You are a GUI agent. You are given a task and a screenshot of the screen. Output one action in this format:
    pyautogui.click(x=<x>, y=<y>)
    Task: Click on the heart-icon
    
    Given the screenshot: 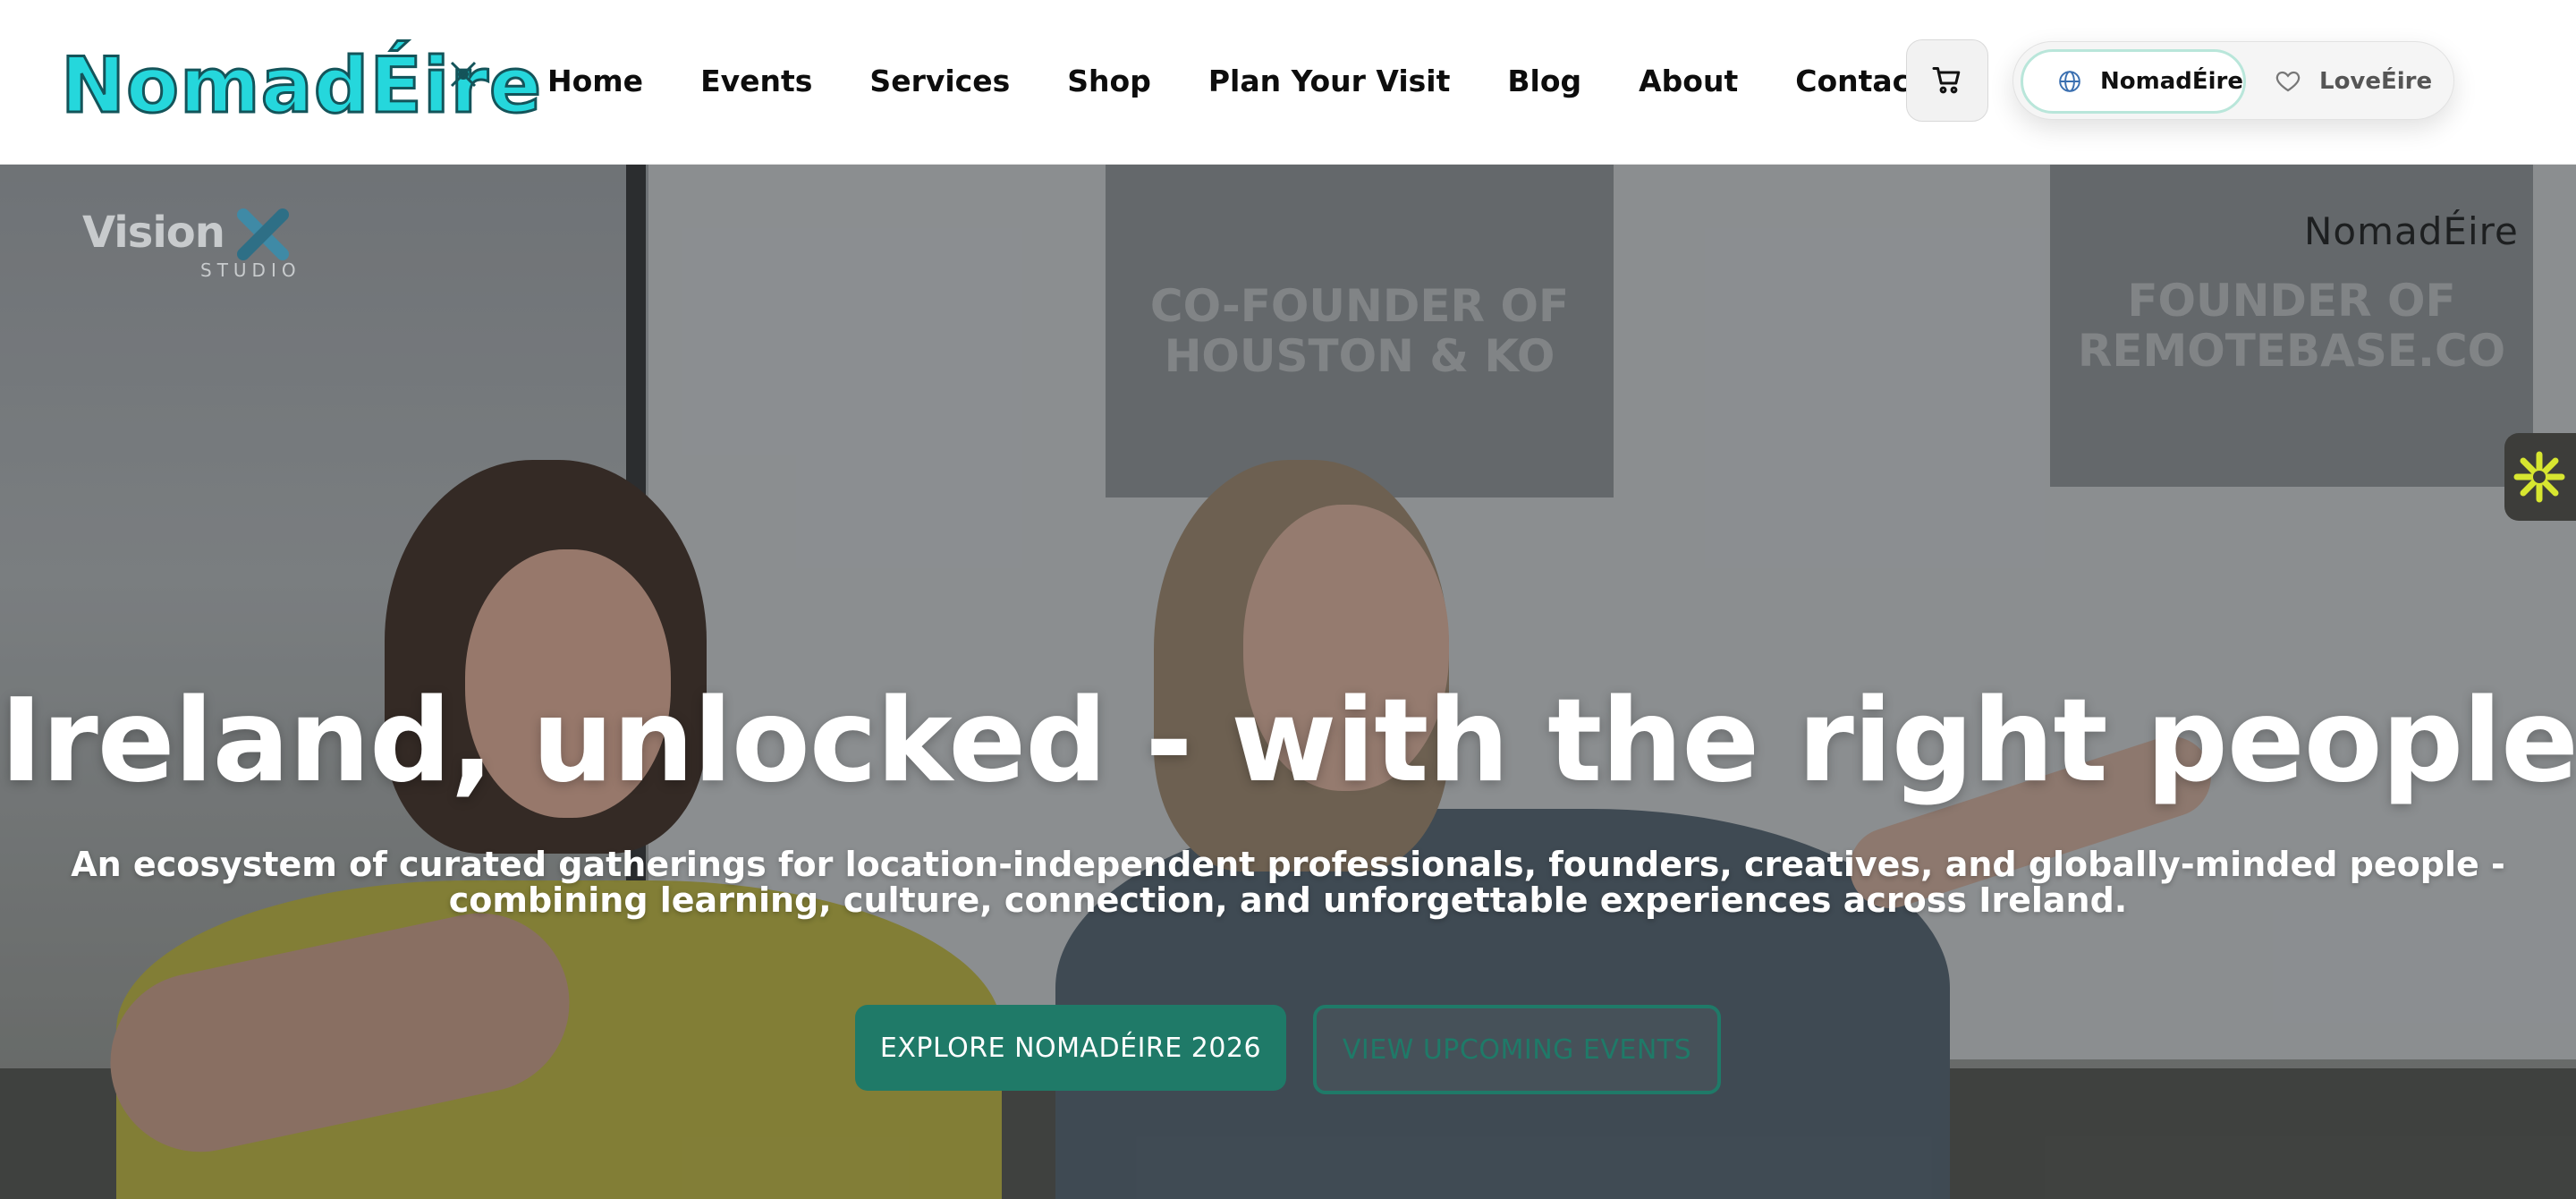 What is the action you would take?
    pyautogui.click(x=2288, y=81)
    